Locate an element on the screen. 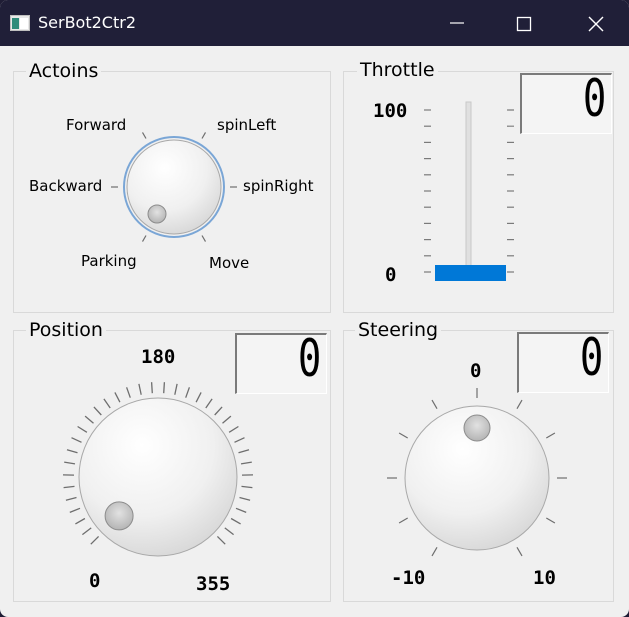 The width and height of the screenshot is (629, 617). steering-dial-indicator is located at coordinates (477, 428).